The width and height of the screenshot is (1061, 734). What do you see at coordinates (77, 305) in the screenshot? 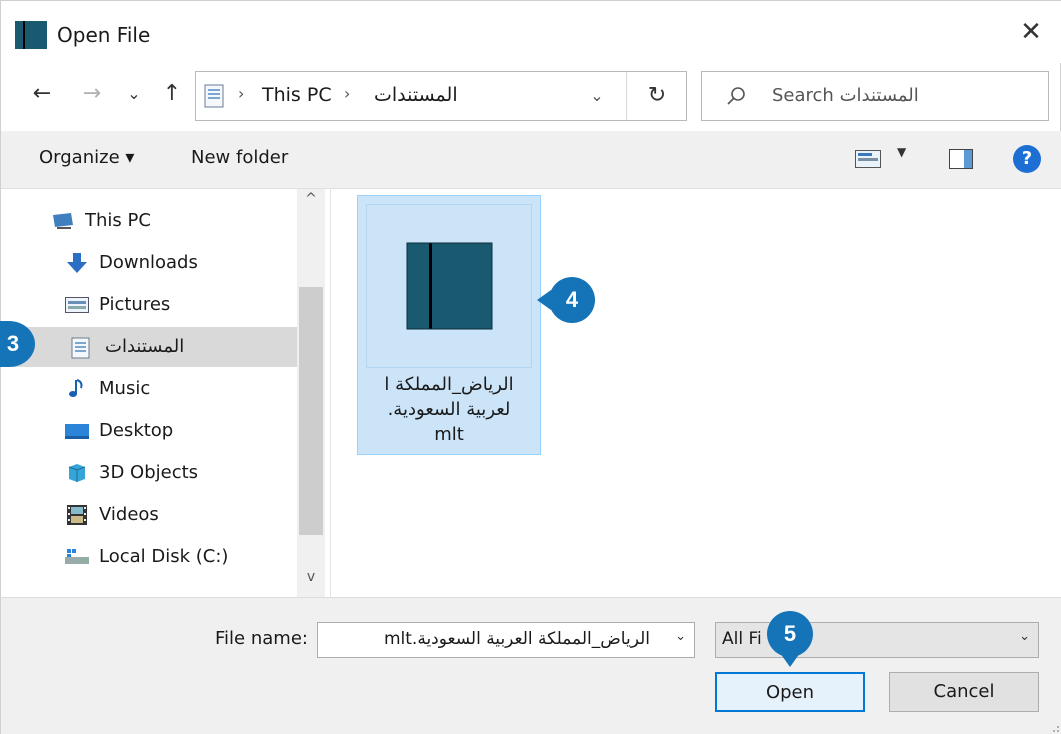
I see `pictures-icon` at bounding box center [77, 305].